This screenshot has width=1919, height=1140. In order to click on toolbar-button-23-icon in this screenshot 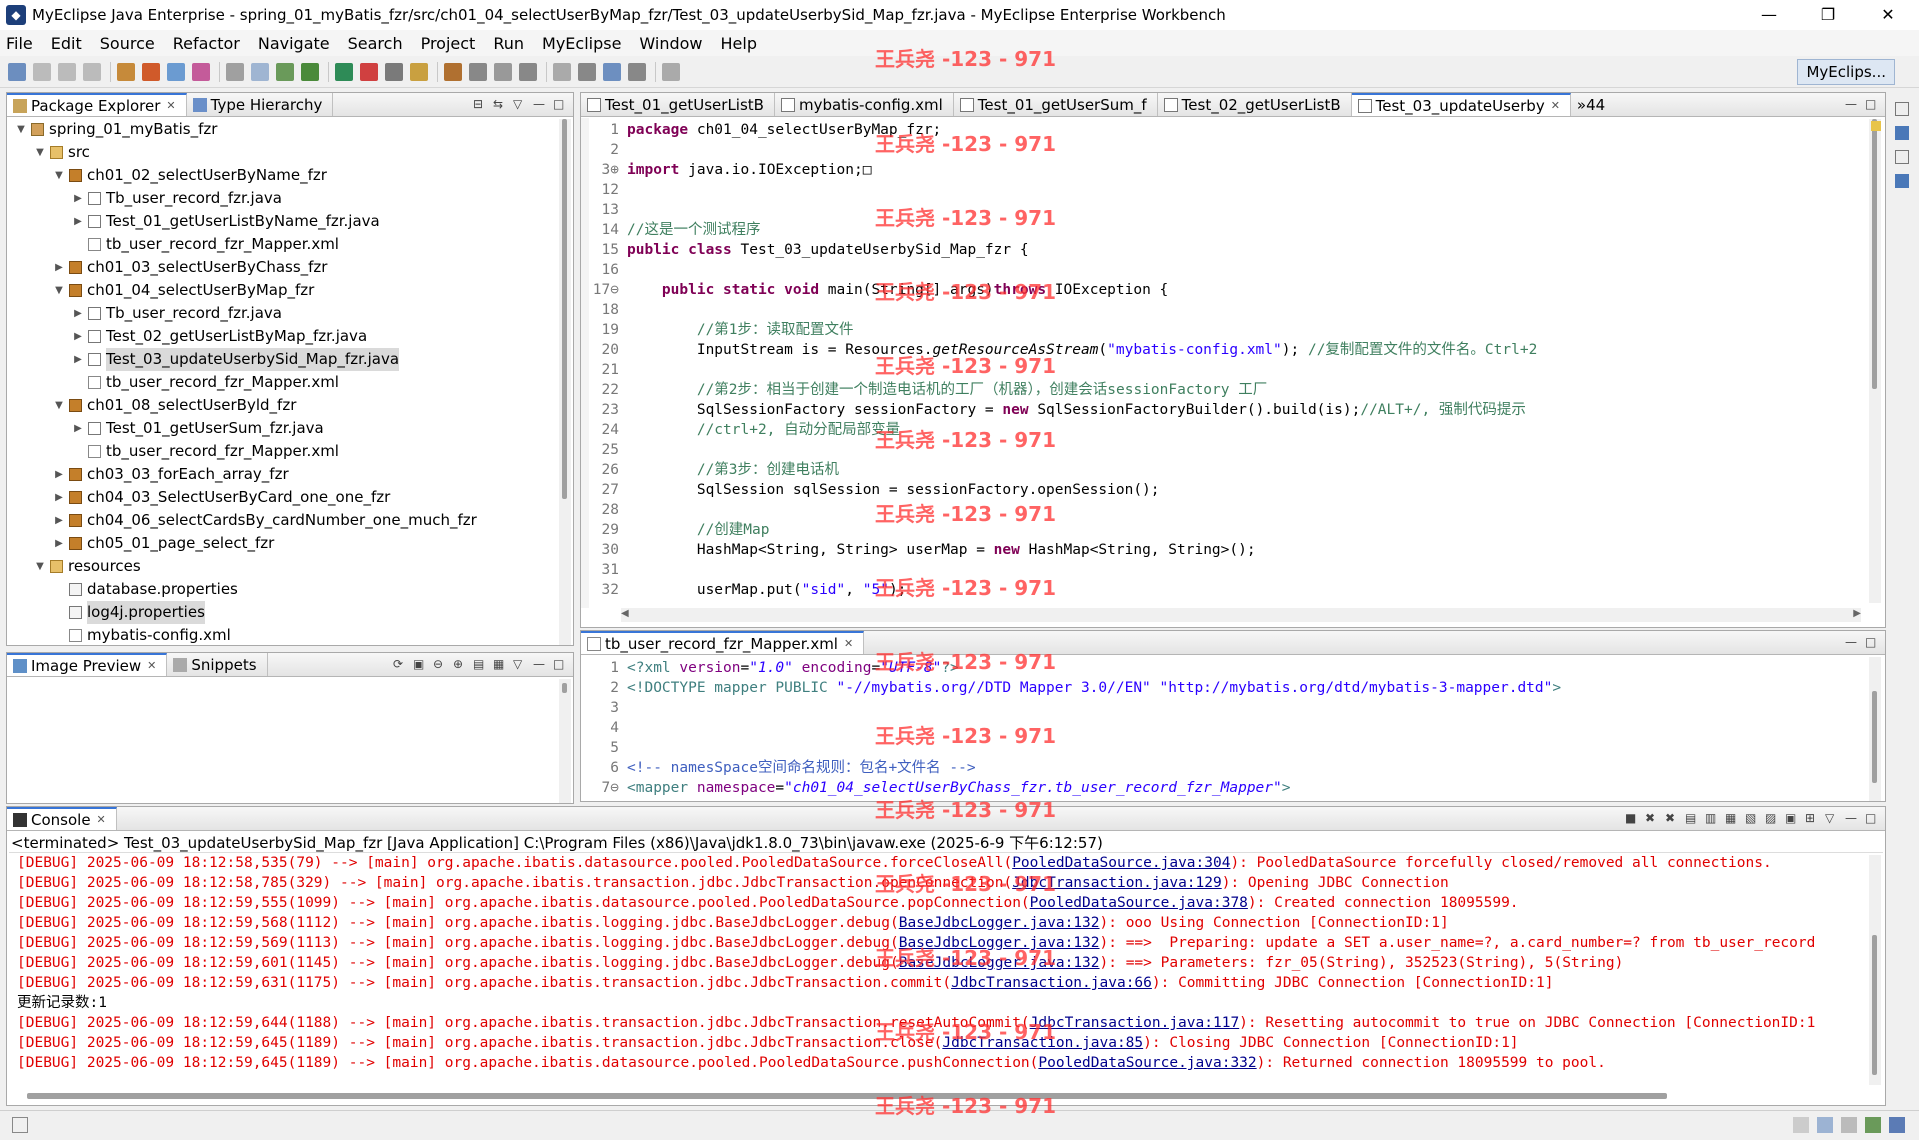, I will do `click(612, 71)`.